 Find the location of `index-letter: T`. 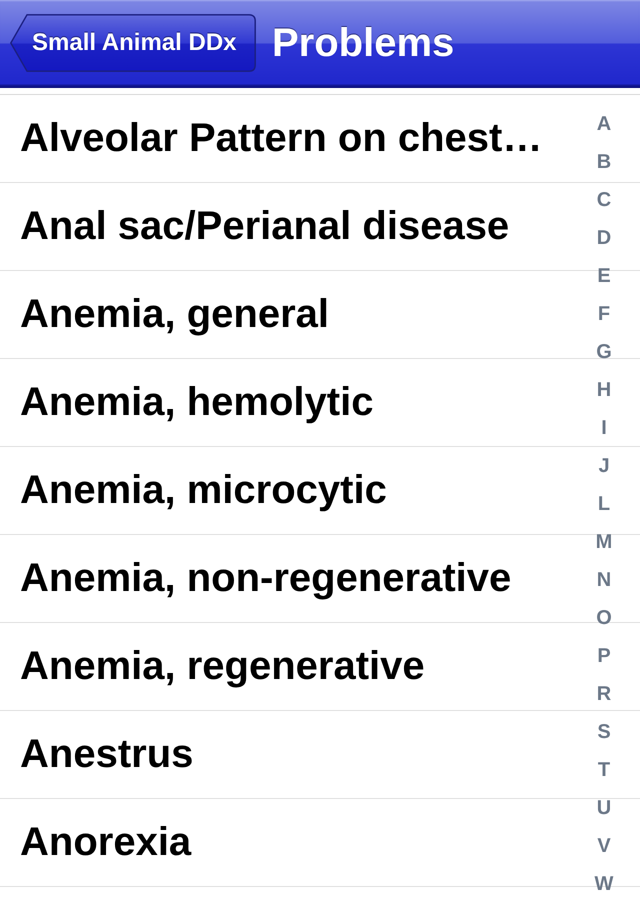

index-letter: T is located at coordinates (604, 770).